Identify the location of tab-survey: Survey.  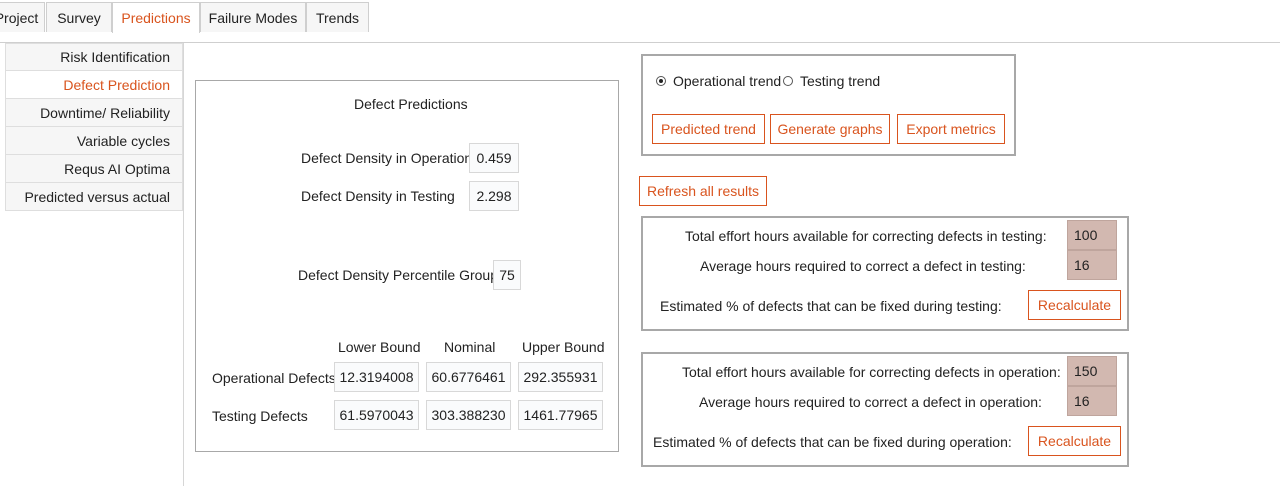
(79, 17).